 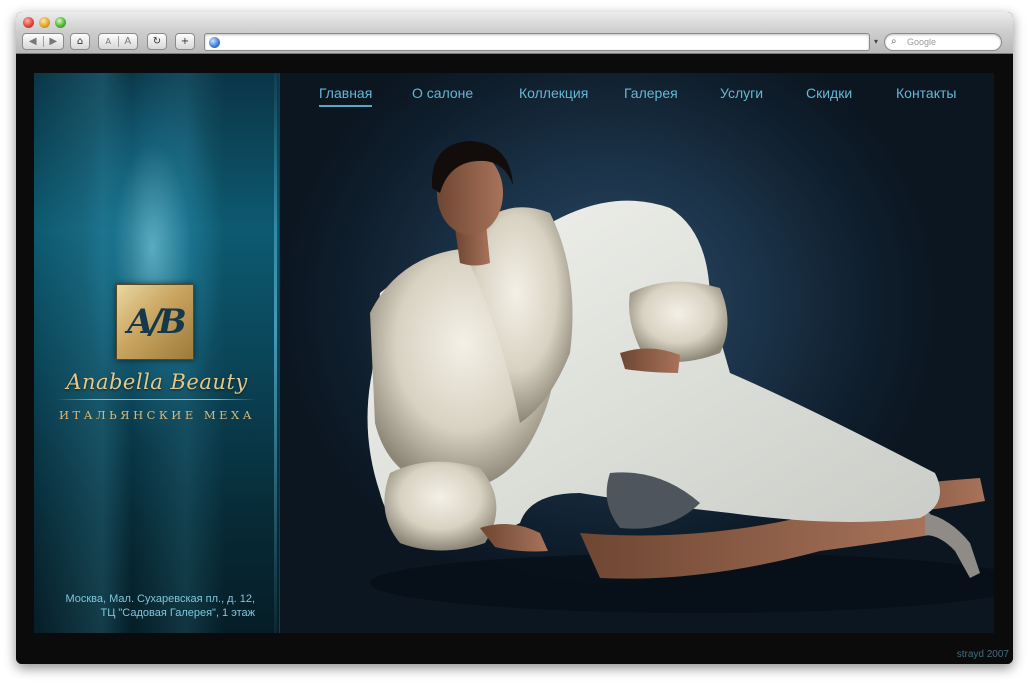 What do you see at coordinates (876, 41) in the screenshot?
I see `address-dropdown-icon: ▾` at bounding box center [876, 41].